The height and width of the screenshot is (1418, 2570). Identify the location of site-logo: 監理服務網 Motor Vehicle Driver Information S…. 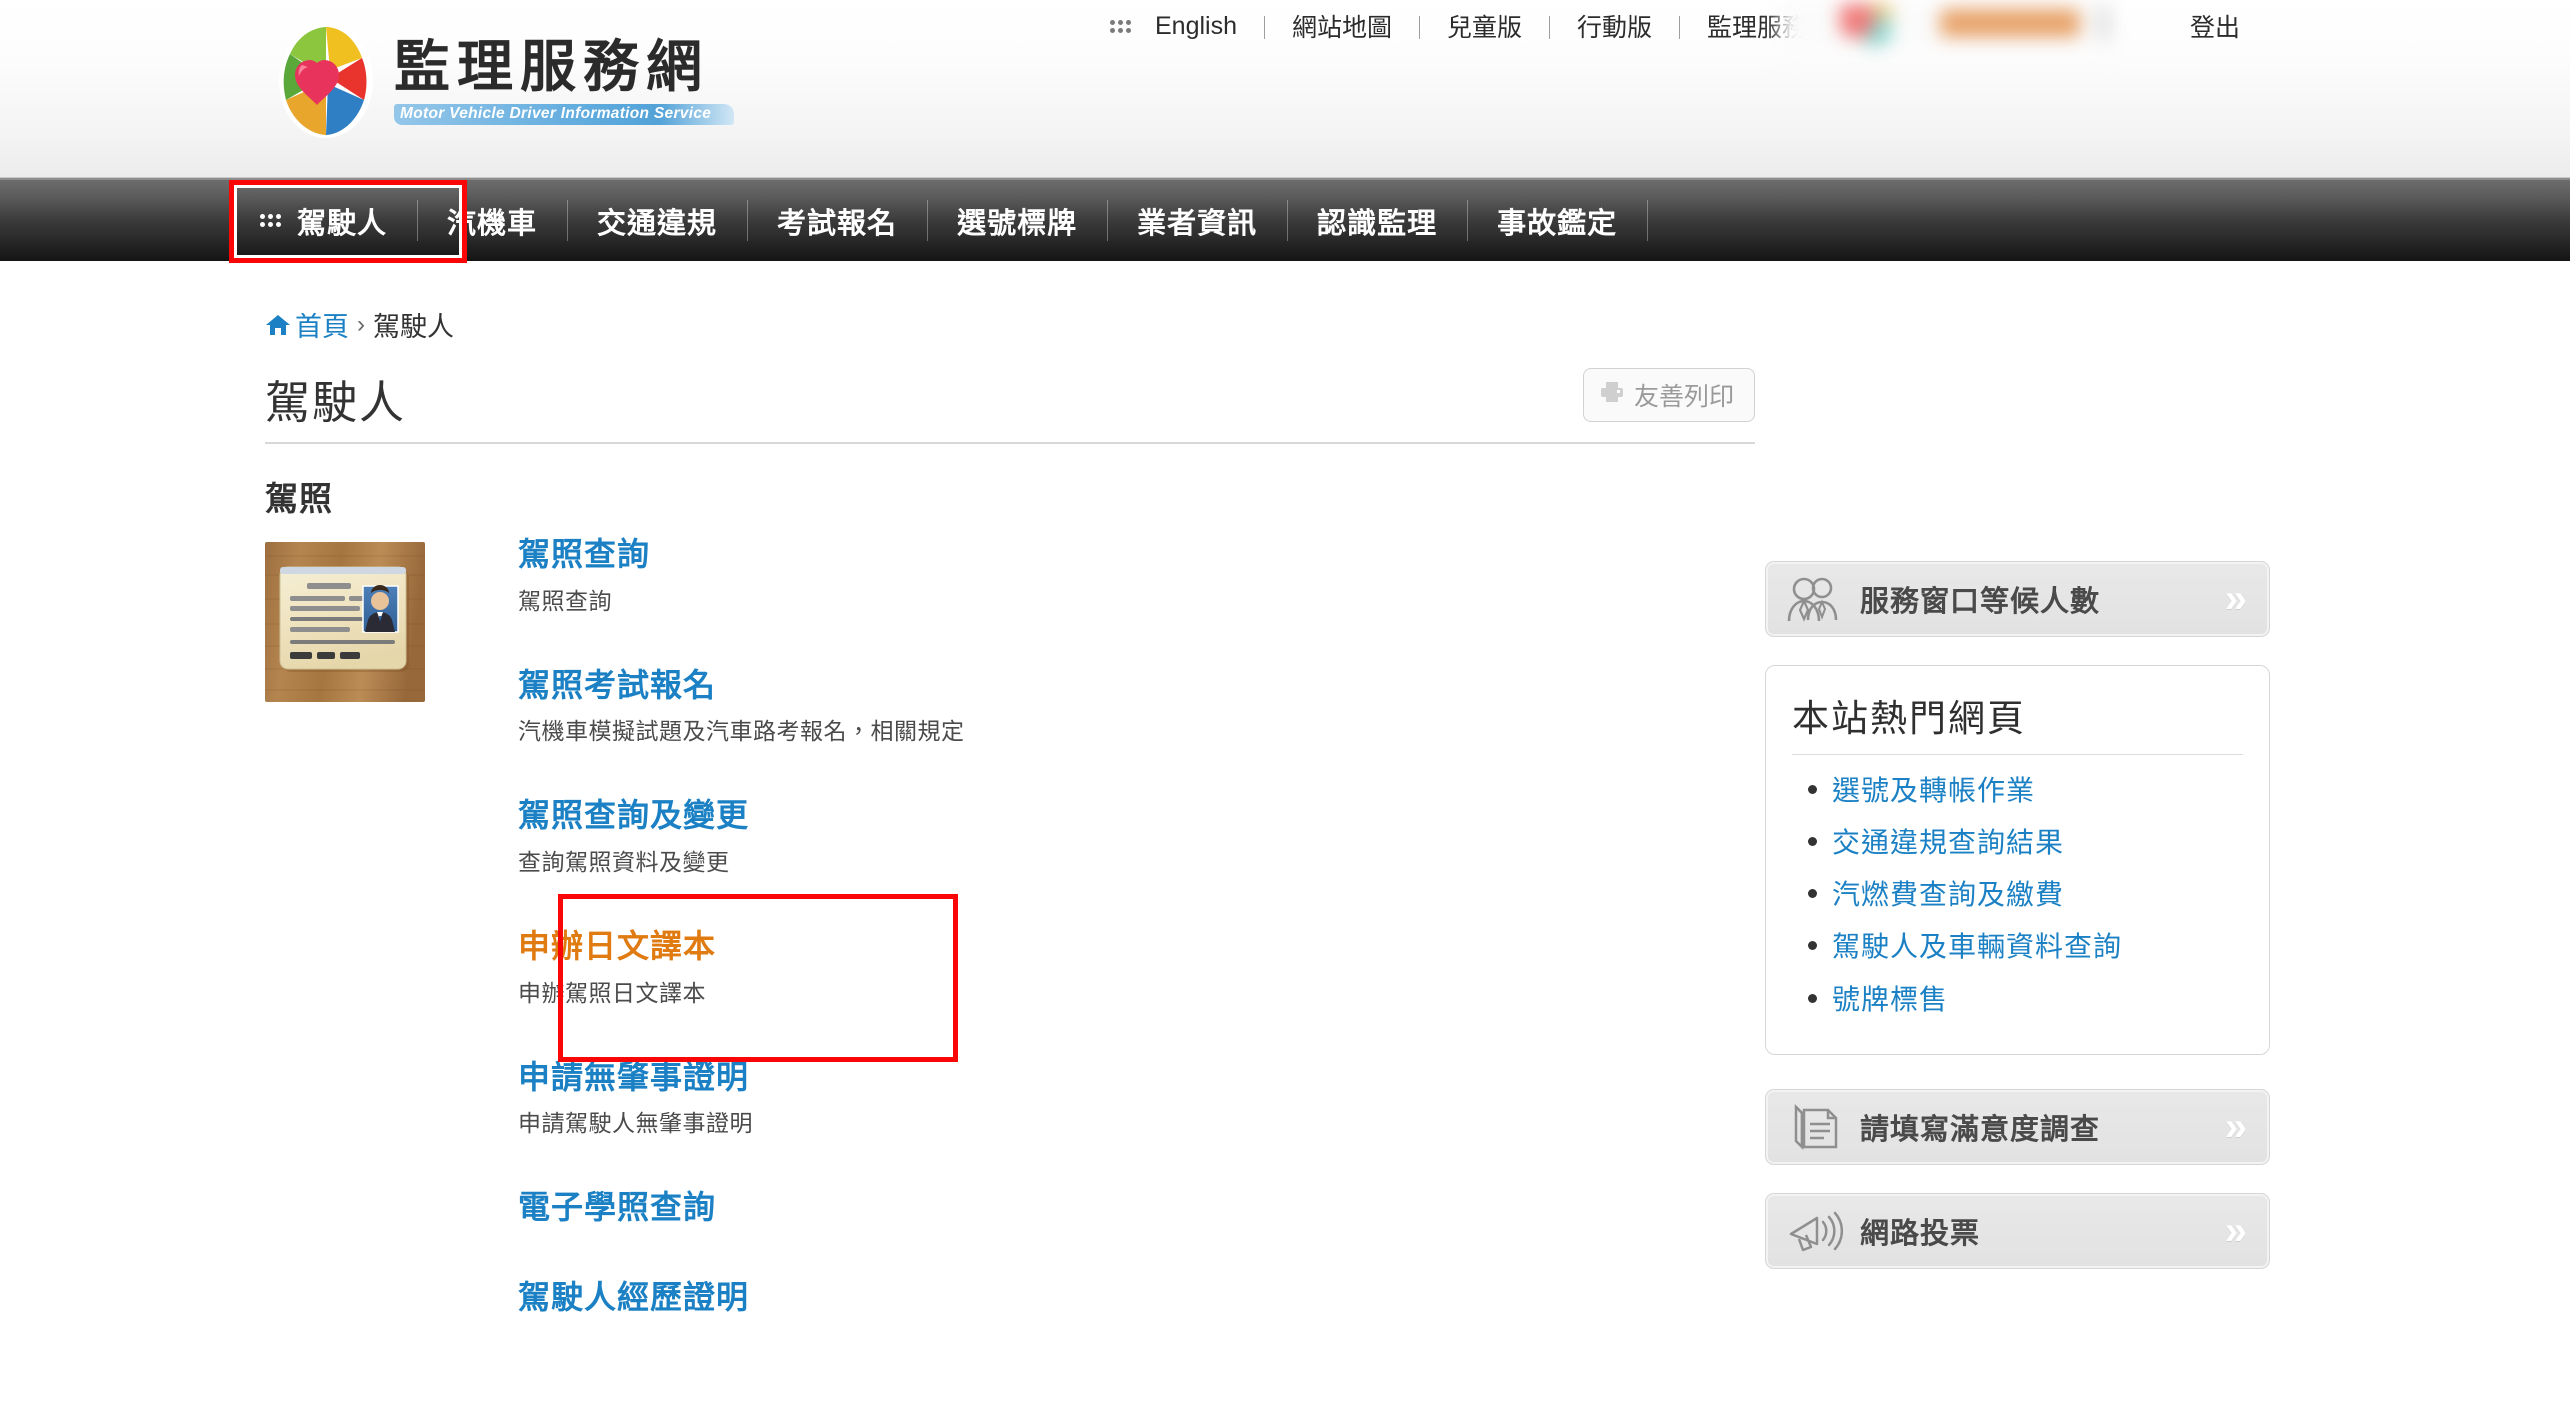
(503, 81).